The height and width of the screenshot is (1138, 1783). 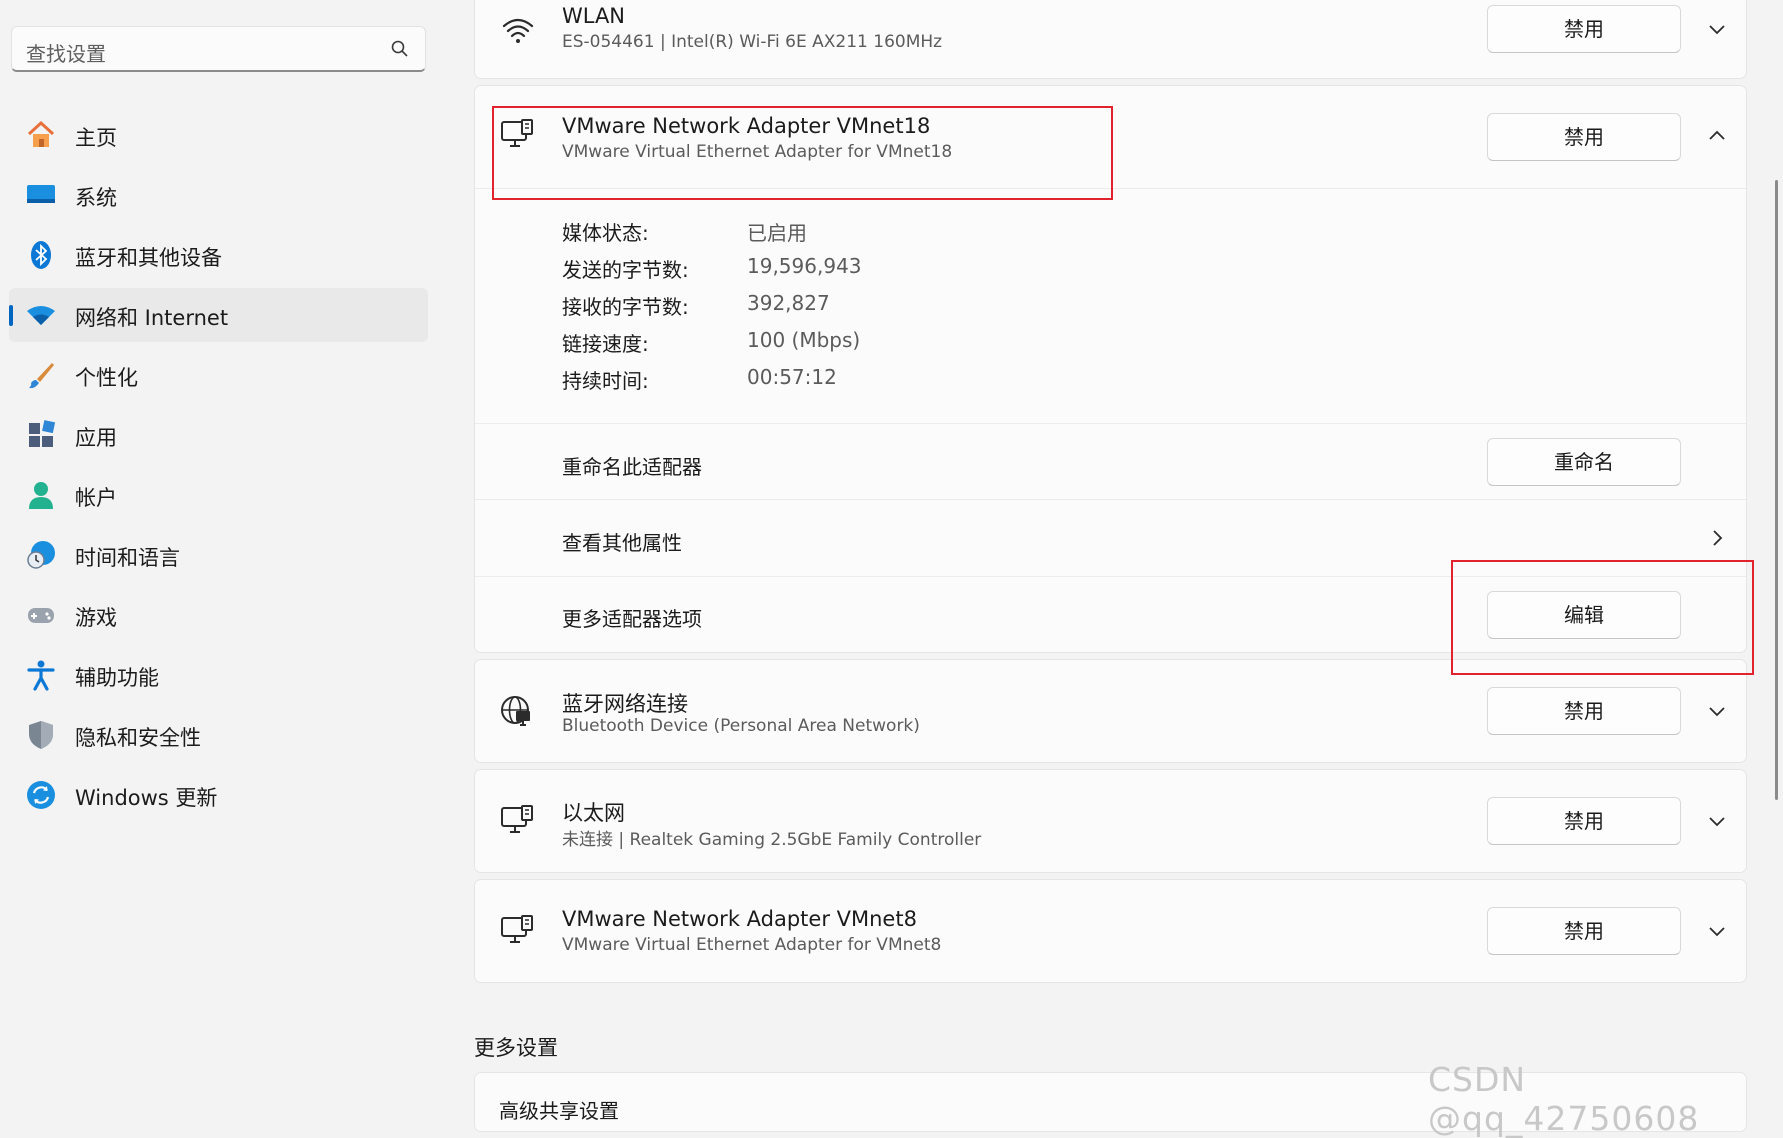 What do you see at coordinates (1776, 490) in the screenshot?
I see `scrollbar` at bounding box center [1776, 490].